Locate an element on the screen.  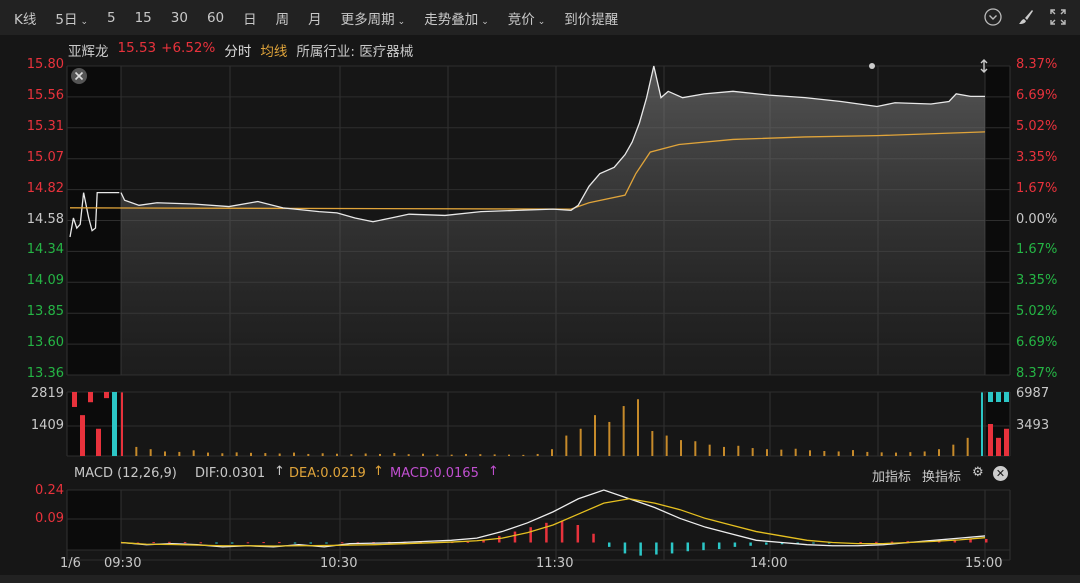
time-label: 1/6 is located at coordinates (70, 563).